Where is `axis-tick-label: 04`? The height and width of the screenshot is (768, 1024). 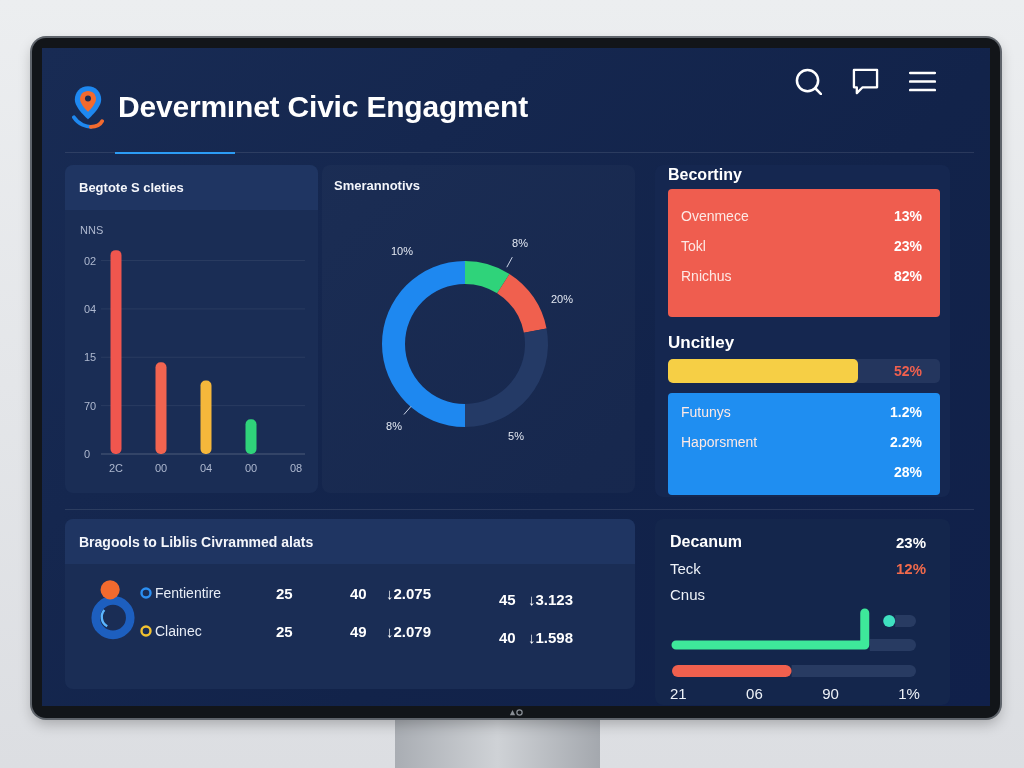
axis-tick-label: 04 is located at coordinates (90, 308).